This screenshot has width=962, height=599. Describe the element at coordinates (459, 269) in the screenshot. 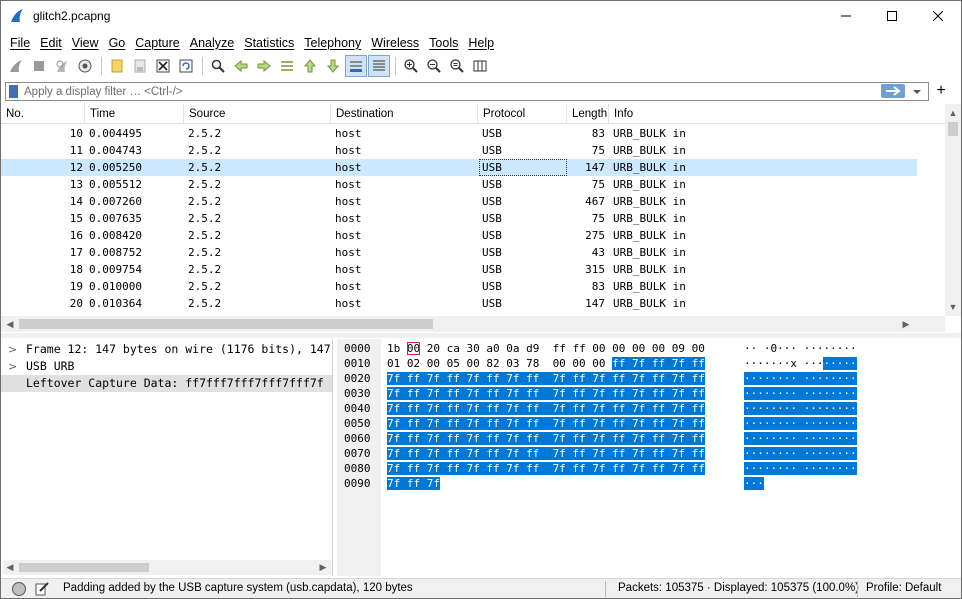

I see `packet-row: 18 0.009754 2.5.2 host USB 315 URB_BULK in` at that location.